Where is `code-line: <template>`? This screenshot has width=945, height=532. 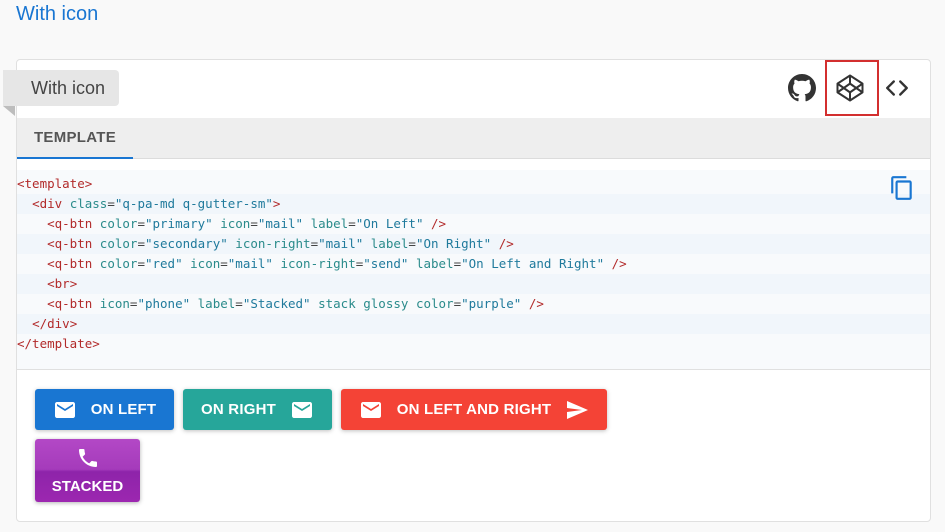
code-line: <template> is located at coordinates (55, 183).